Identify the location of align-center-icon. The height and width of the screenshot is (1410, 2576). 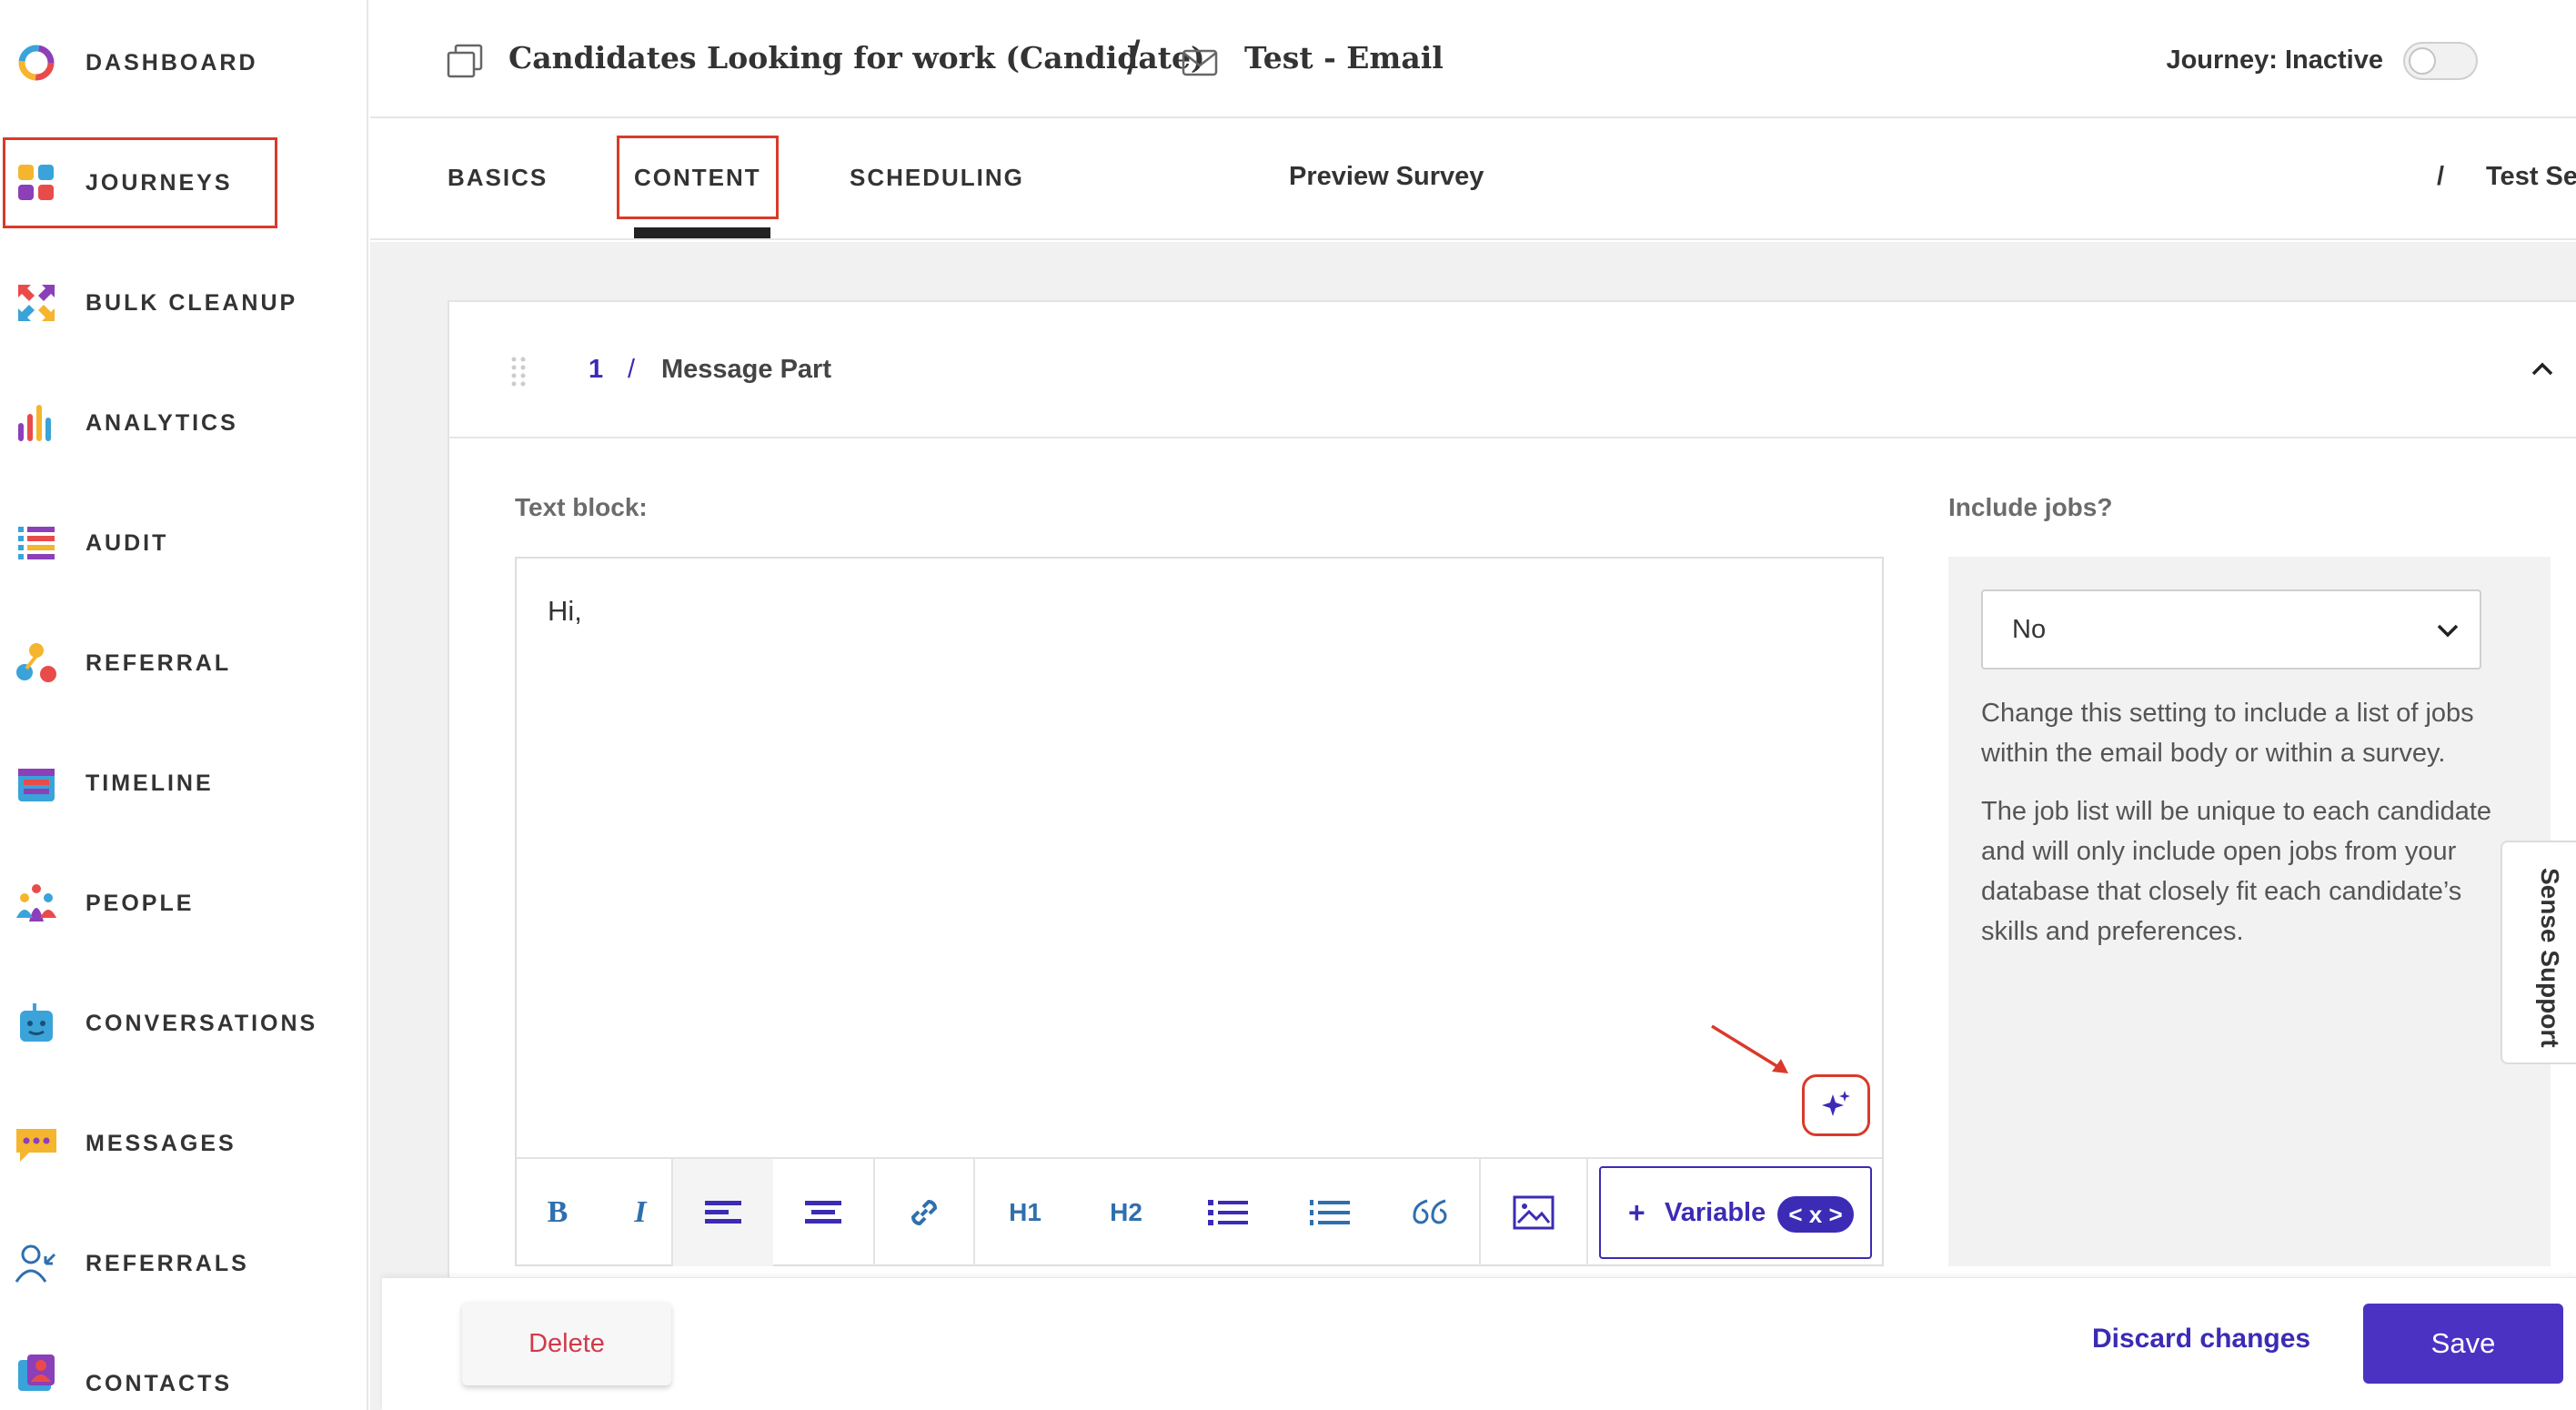
(823, 1212).